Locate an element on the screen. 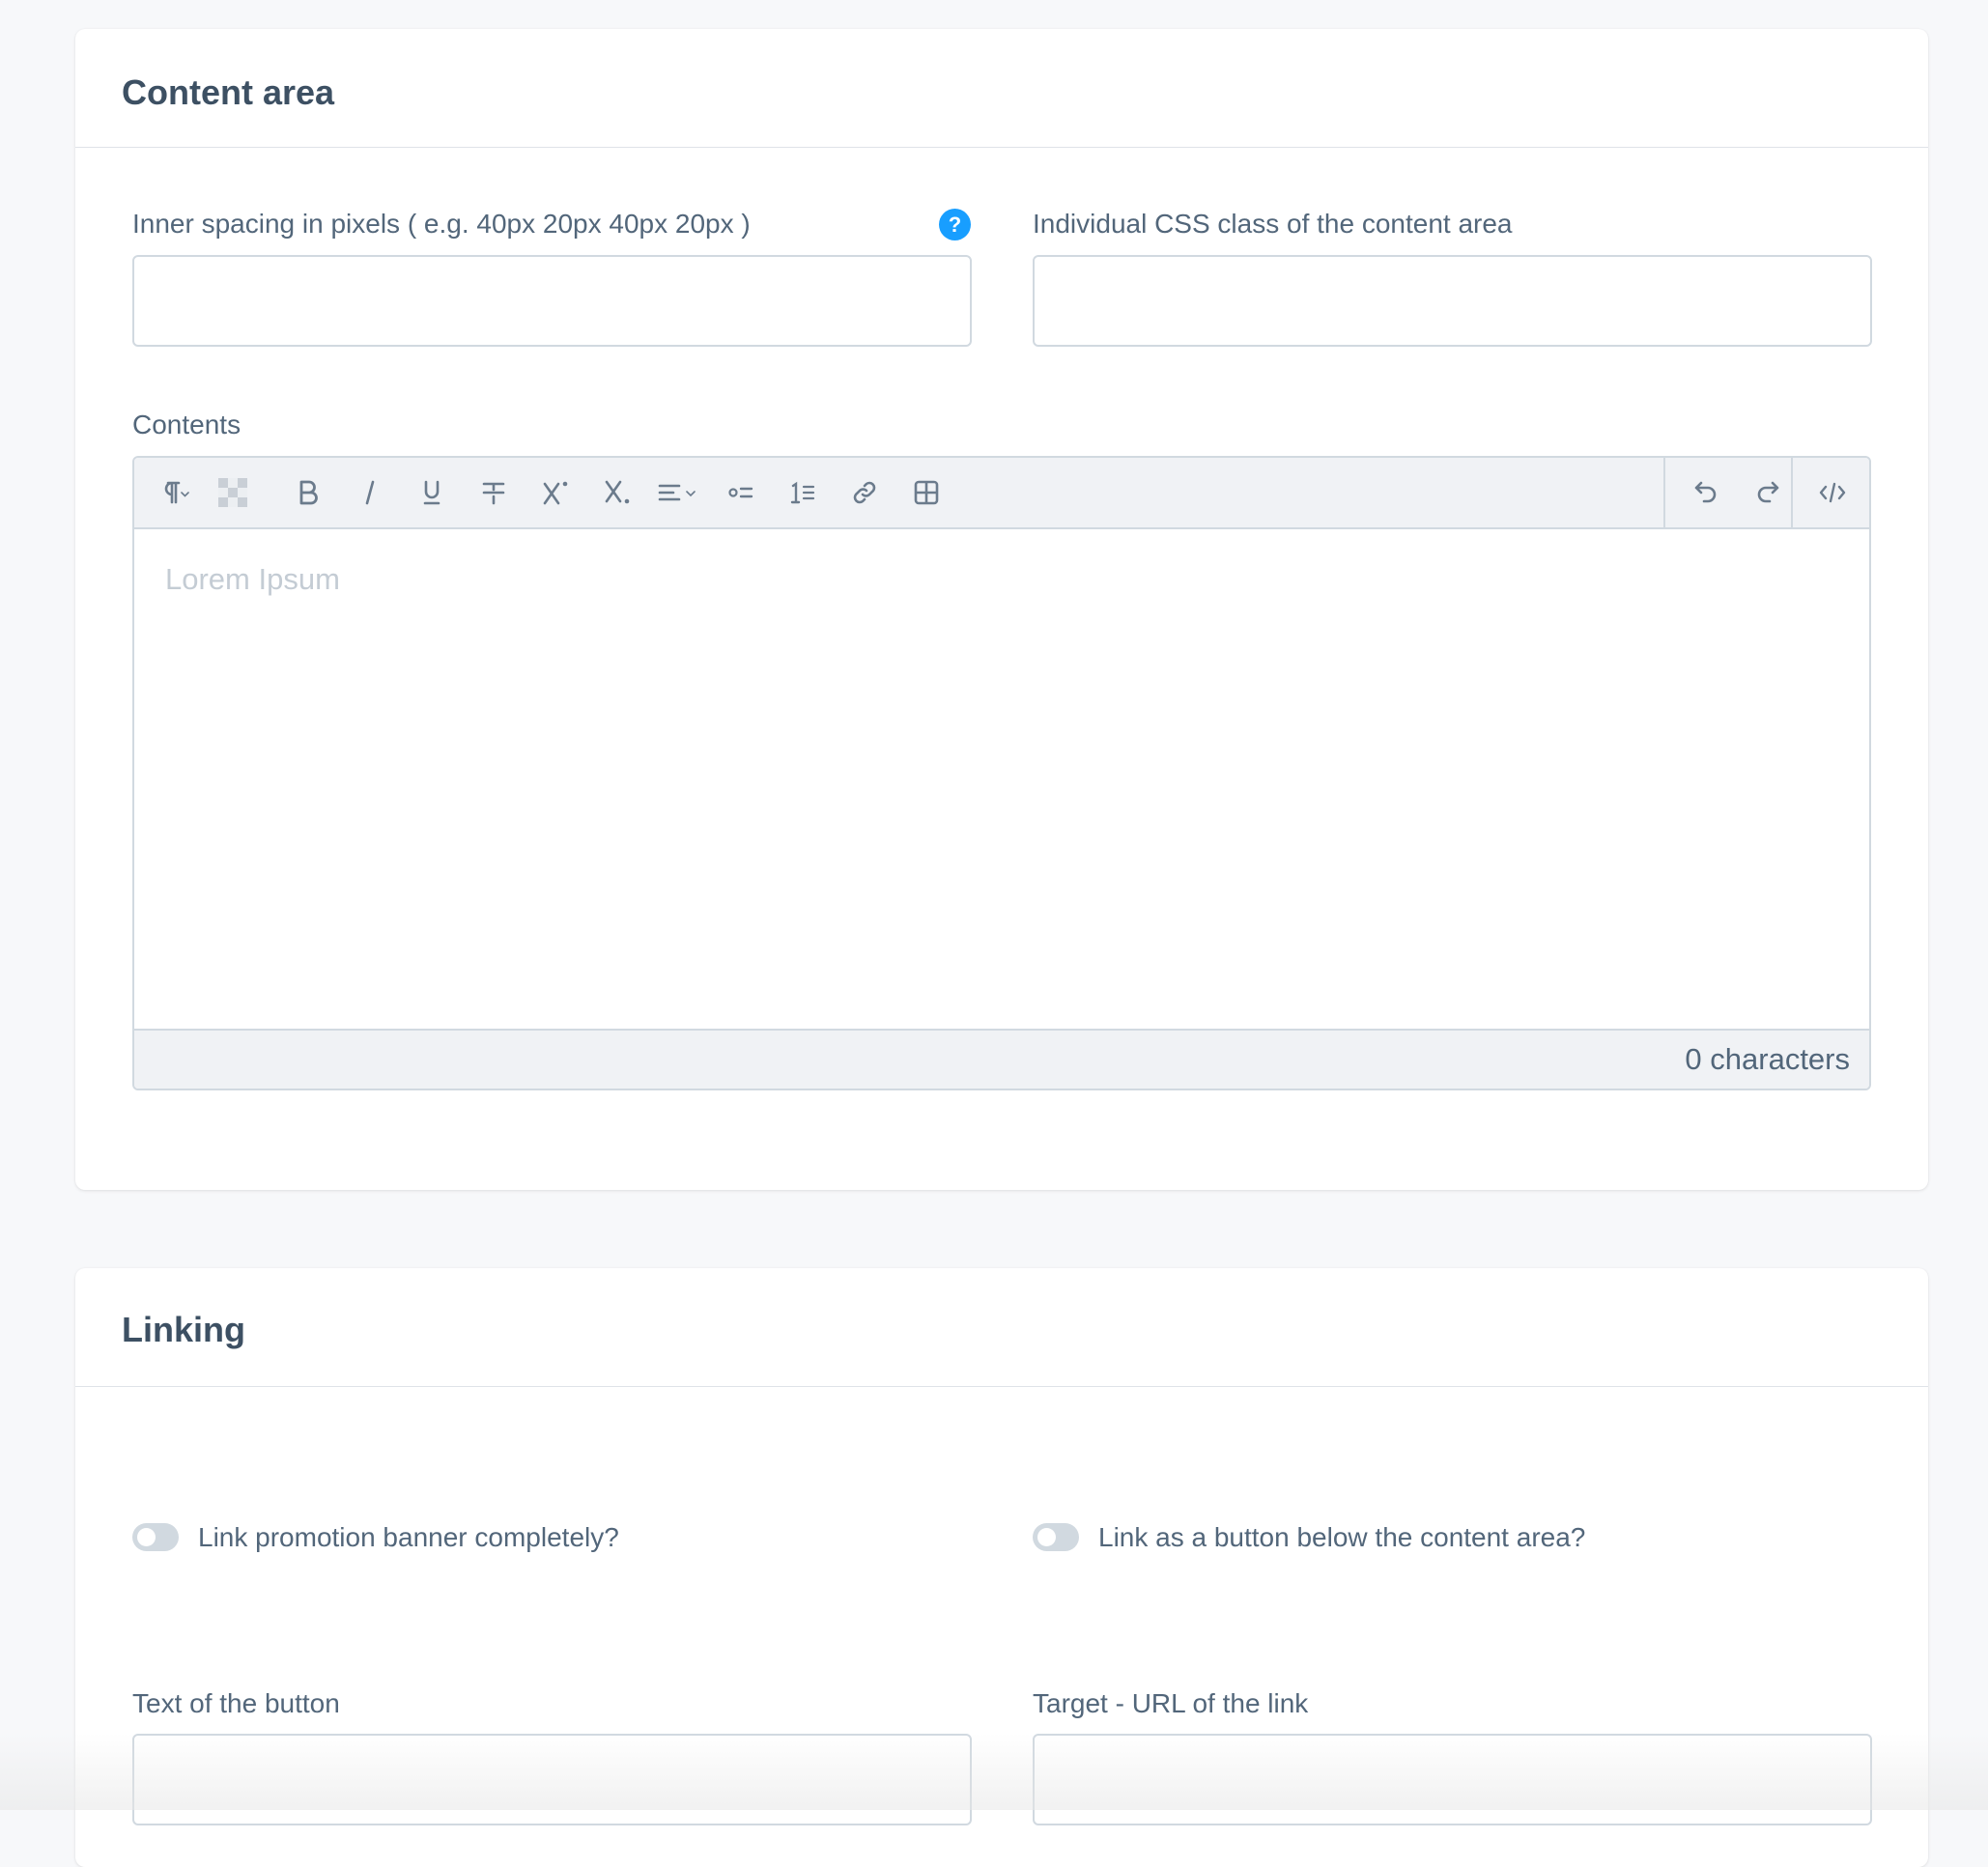  editor-placeholder: Lorem Ipsum is located at coordinates (252, 579).